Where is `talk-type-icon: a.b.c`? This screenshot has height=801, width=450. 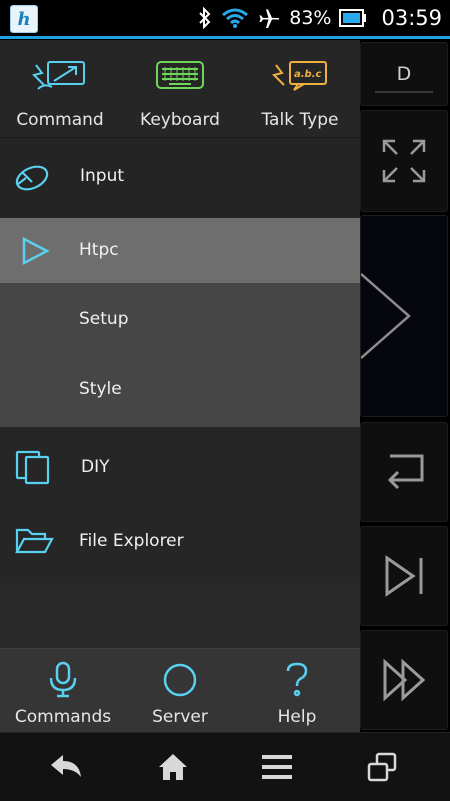
talk-type-icon: a.b.c is located at coordinates (299, 76).